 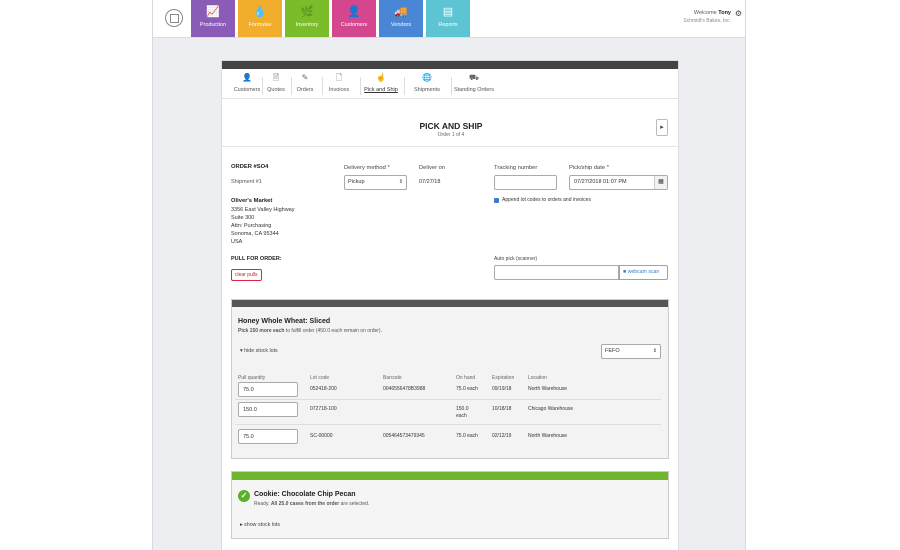 What do you see at coordinates (307, 25) in the screenshot?
I see `nav-tile-label: Inventory` at bounding box center [307, 25].